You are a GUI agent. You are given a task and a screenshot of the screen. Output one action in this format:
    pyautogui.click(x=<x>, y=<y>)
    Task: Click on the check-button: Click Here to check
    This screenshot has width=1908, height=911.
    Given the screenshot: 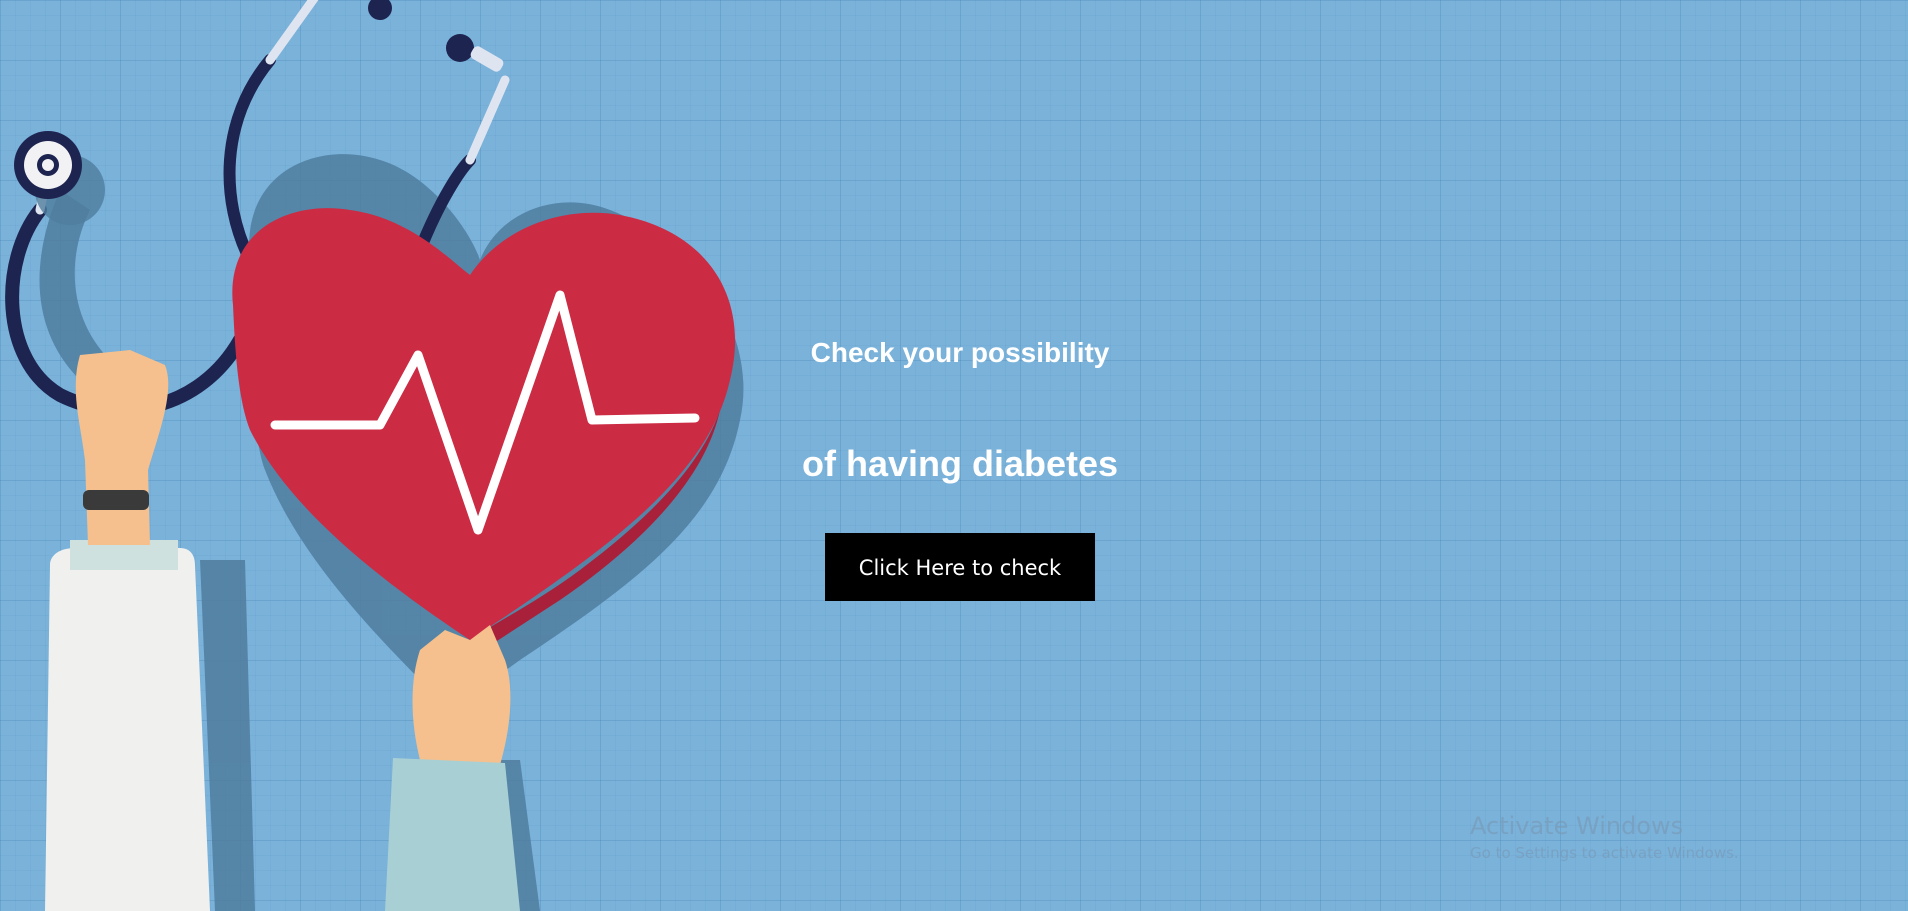 What is the action you would take?
    pyautogui.click(x=960, y=566)
    